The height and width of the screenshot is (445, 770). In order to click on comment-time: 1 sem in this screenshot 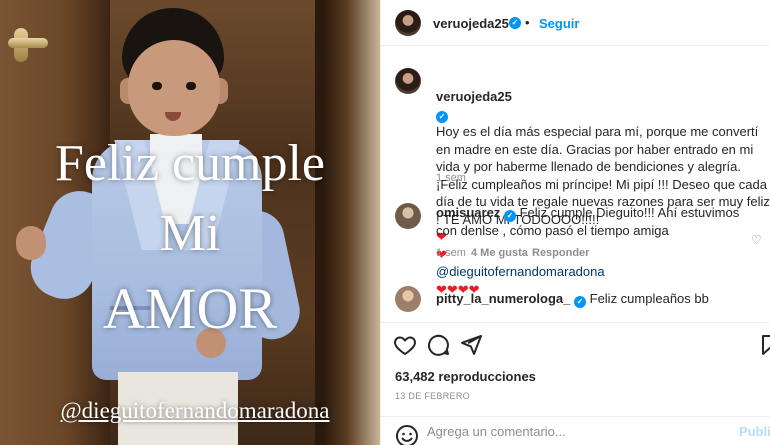, I will do `click(451, 253)`.